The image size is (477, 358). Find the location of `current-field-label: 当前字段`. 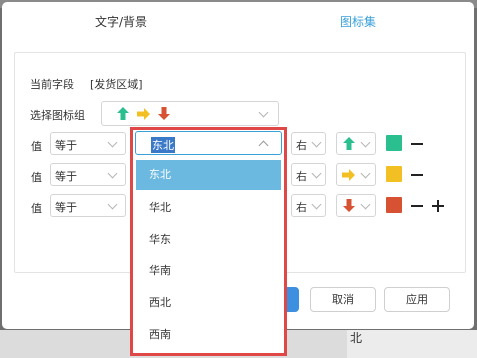

current-field-label: 当前字段 is located at coordinates (52, 84).